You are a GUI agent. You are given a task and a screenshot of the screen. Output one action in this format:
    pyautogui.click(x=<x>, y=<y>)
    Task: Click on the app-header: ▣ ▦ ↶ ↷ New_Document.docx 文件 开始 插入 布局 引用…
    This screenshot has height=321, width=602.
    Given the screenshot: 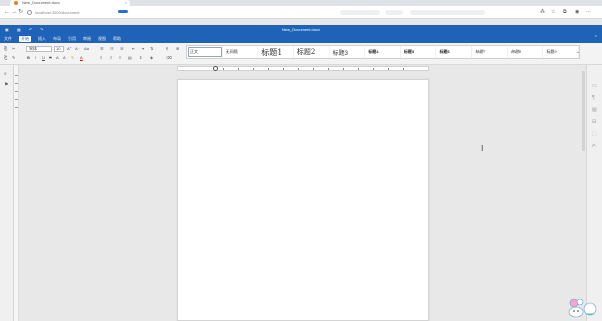 What is the action you would take?
    pyautogui.click(x=301, y=34)
    